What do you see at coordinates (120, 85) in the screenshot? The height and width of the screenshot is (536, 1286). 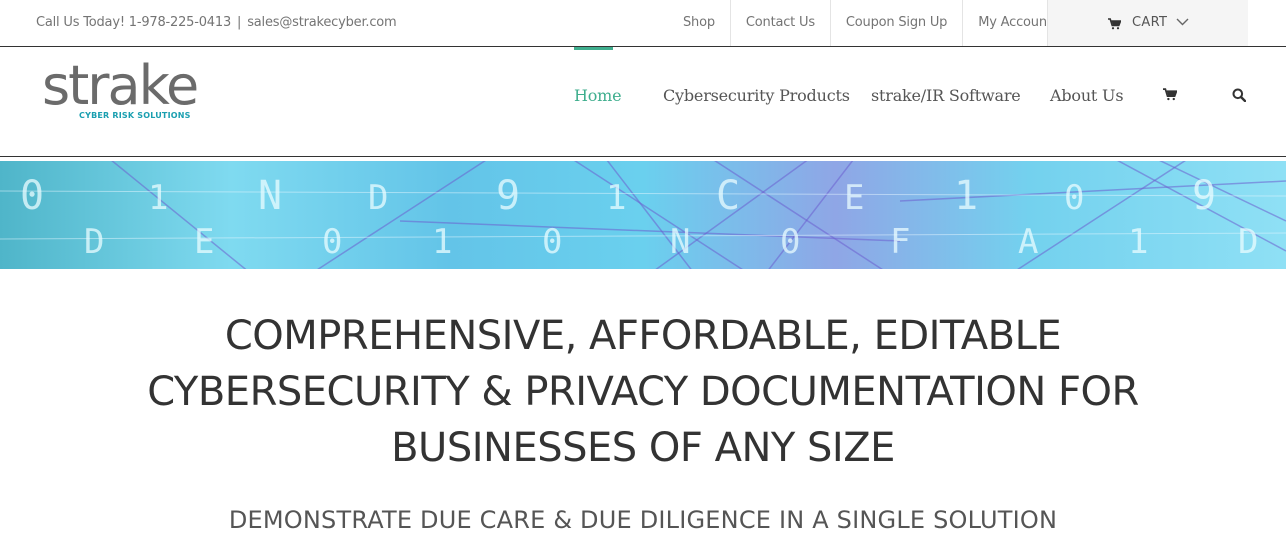 I see `logo-wordmark: strake` at bounding box center [120, 85].